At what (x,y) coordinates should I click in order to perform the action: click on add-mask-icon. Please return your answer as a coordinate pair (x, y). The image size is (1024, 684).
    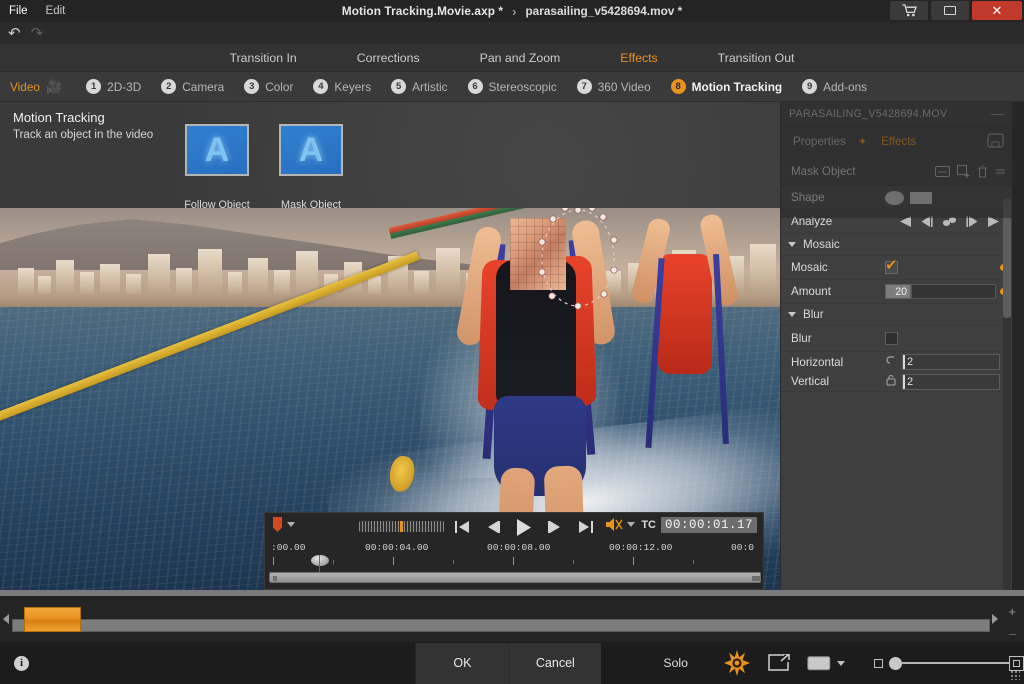
    Looking at the image, I should click on (963, 171).